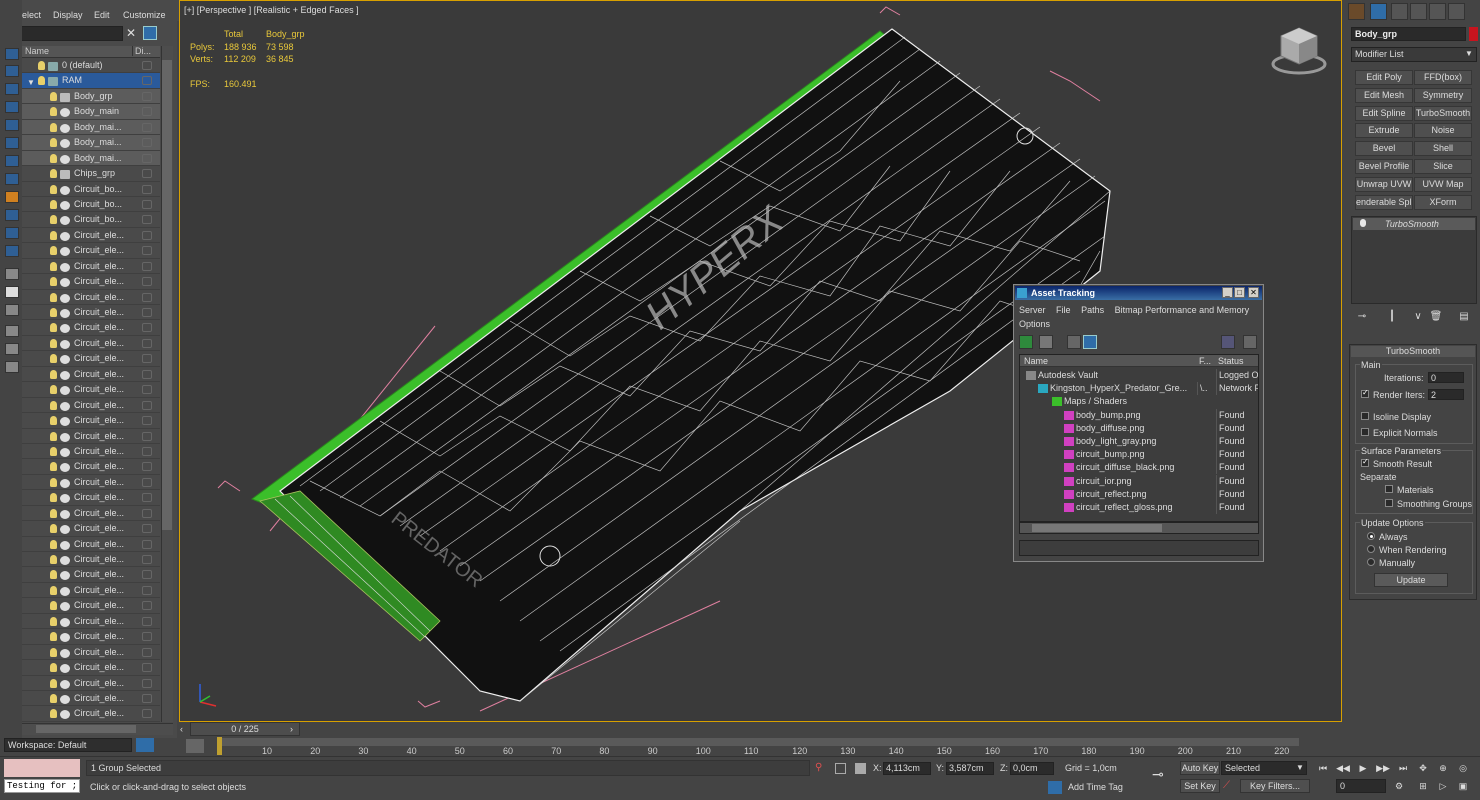 The width and height of the screenshot is (1480, 800). What do you see at coordinates (1384, 202) in the screenshot?
I see `modifier-button: enderable Splin` at bounding box center [1384, 202].